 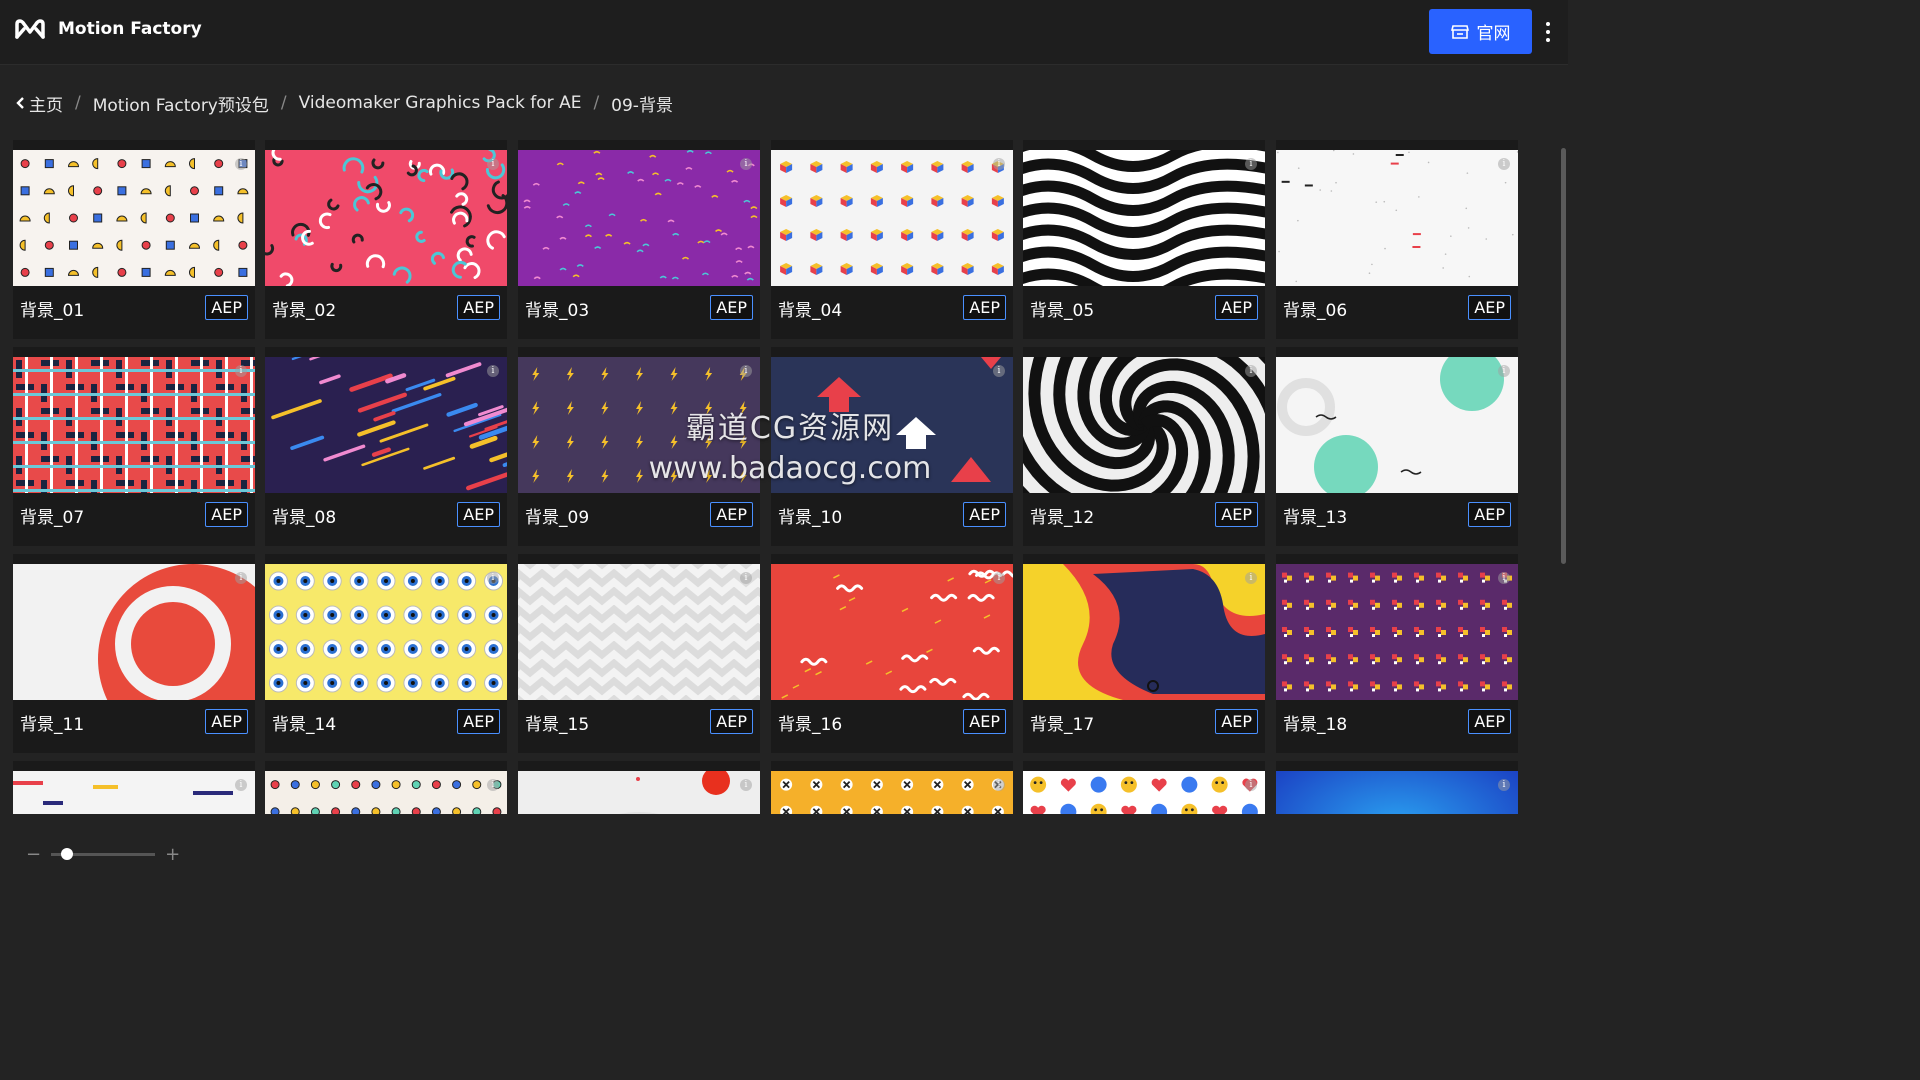 I want to click on asset-card: i 背景_06 AEP, so click(x=1397, y=239).